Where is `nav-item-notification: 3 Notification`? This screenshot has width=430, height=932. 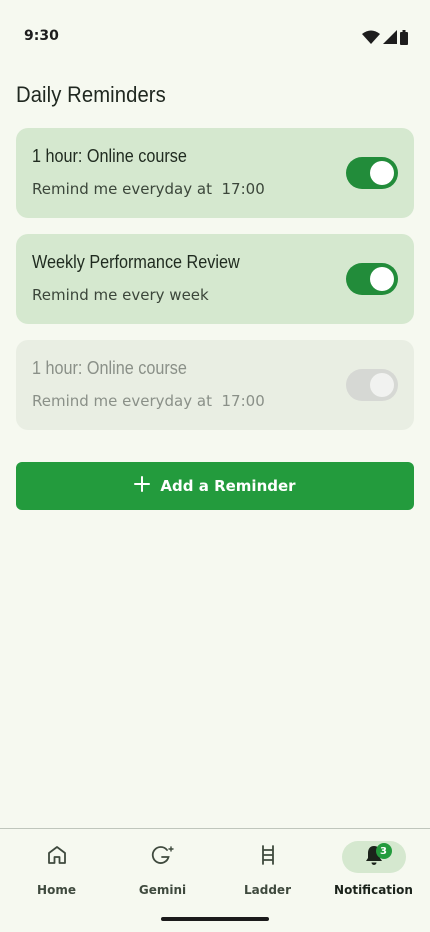 nav-item-notification: 3 Notification is located at coordinates (373, 873).